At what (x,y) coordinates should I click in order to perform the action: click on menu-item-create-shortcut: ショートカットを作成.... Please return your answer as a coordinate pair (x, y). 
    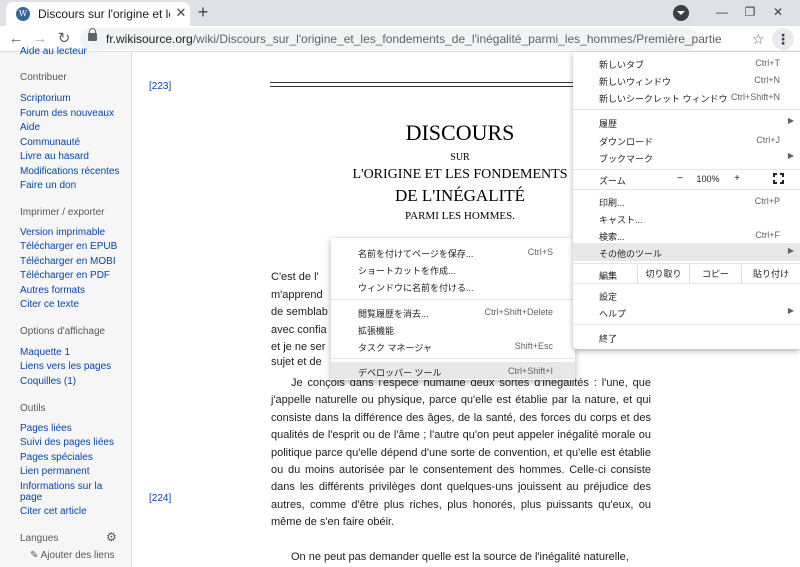
    Looking at the image, I should click on (453, 268).